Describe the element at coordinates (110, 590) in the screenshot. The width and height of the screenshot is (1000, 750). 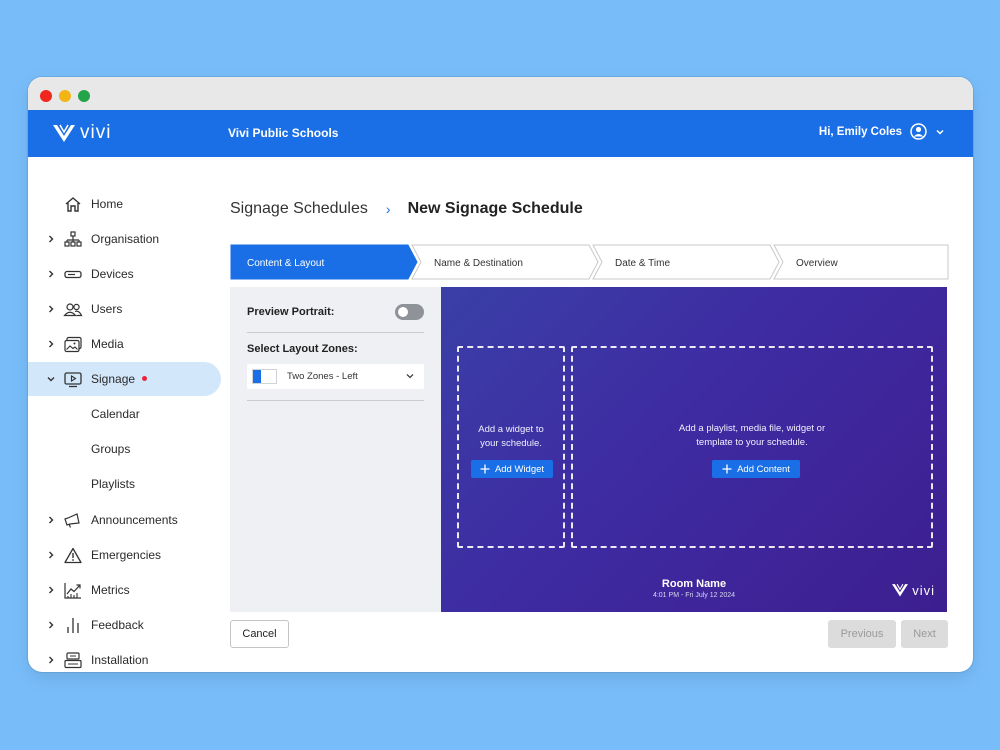
I see `sidebar-item-label: Metrics` at that location.